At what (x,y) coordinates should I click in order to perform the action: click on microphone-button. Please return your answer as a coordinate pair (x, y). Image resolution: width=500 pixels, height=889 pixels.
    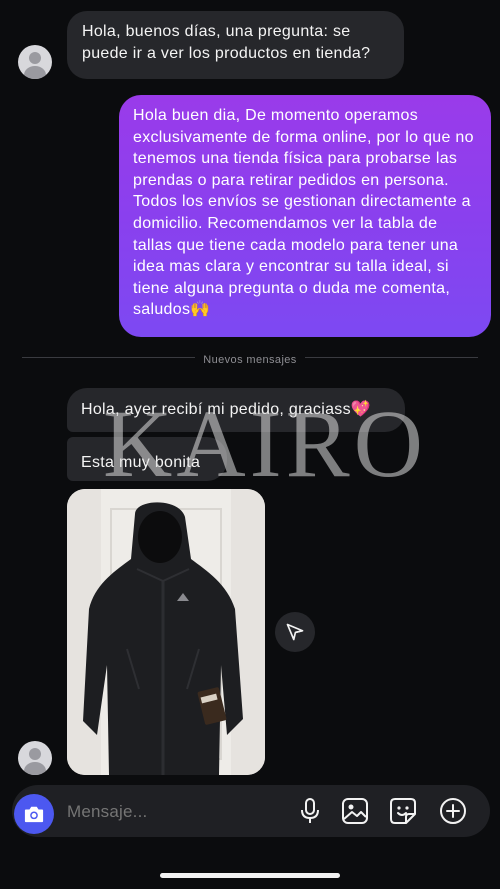
    Looking at the image, I should click on (310, 811).